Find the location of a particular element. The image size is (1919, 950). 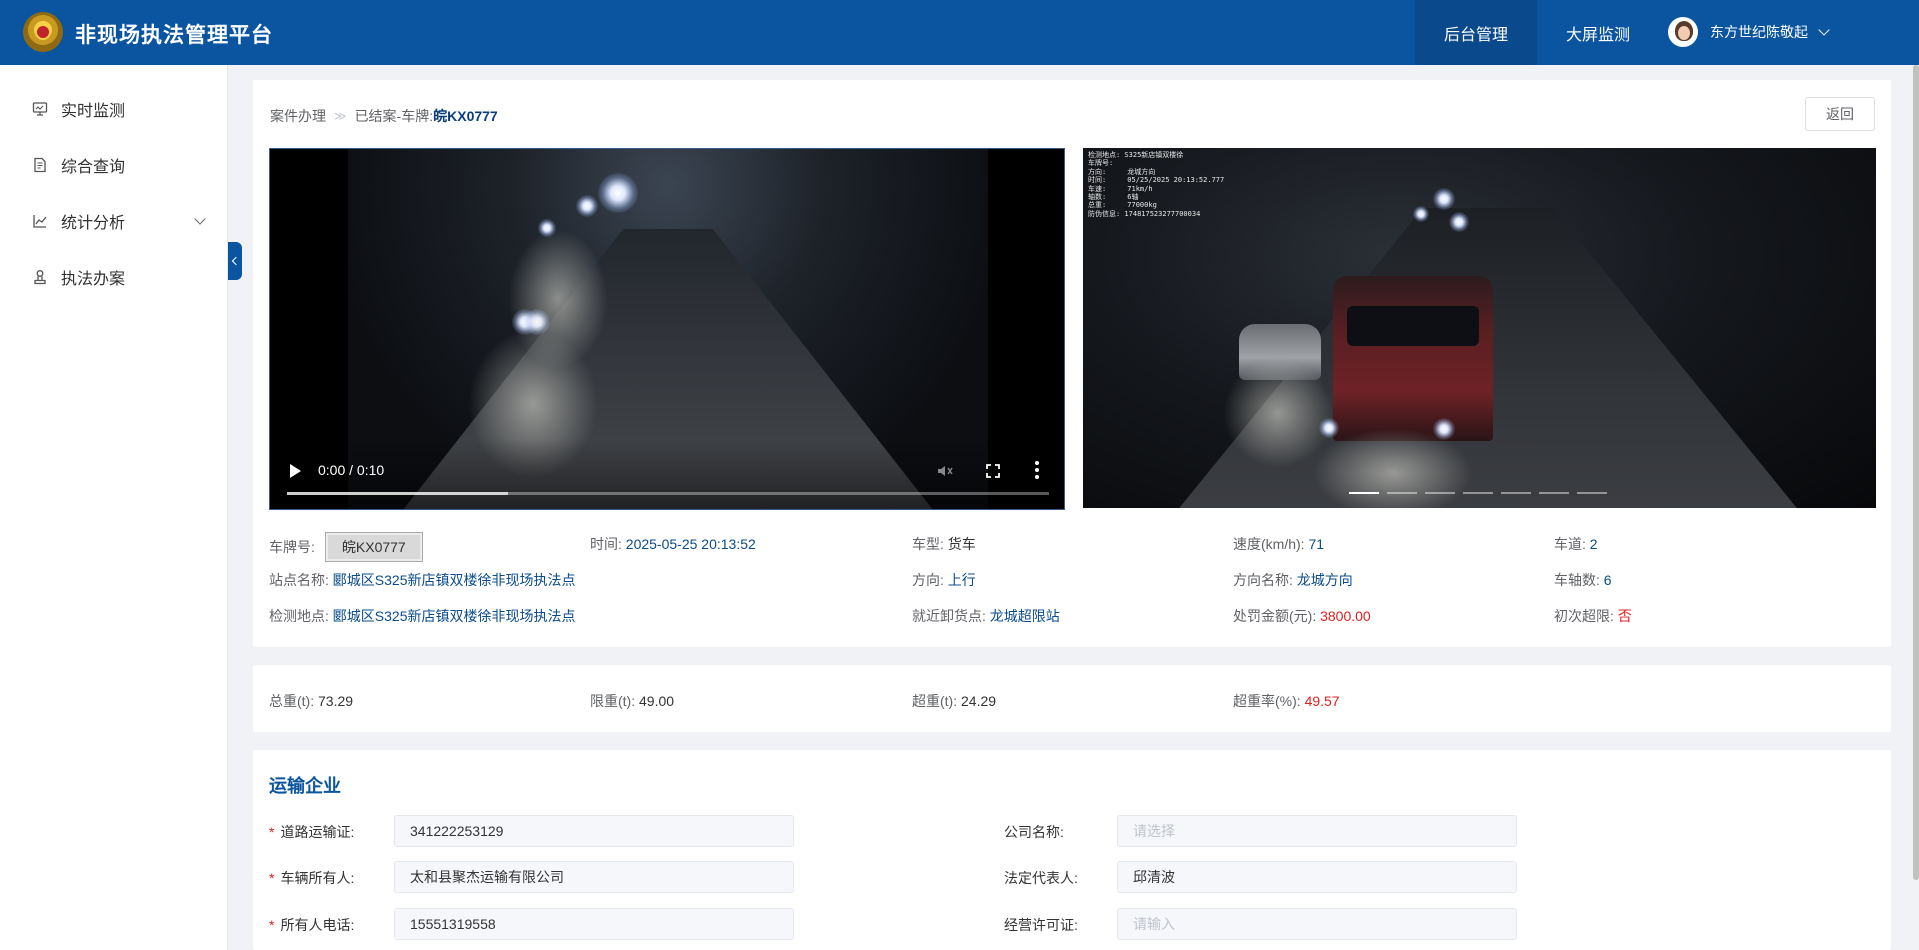

breadcrumb-plate: 皖KX0777 is located at coordinates (465, 116).